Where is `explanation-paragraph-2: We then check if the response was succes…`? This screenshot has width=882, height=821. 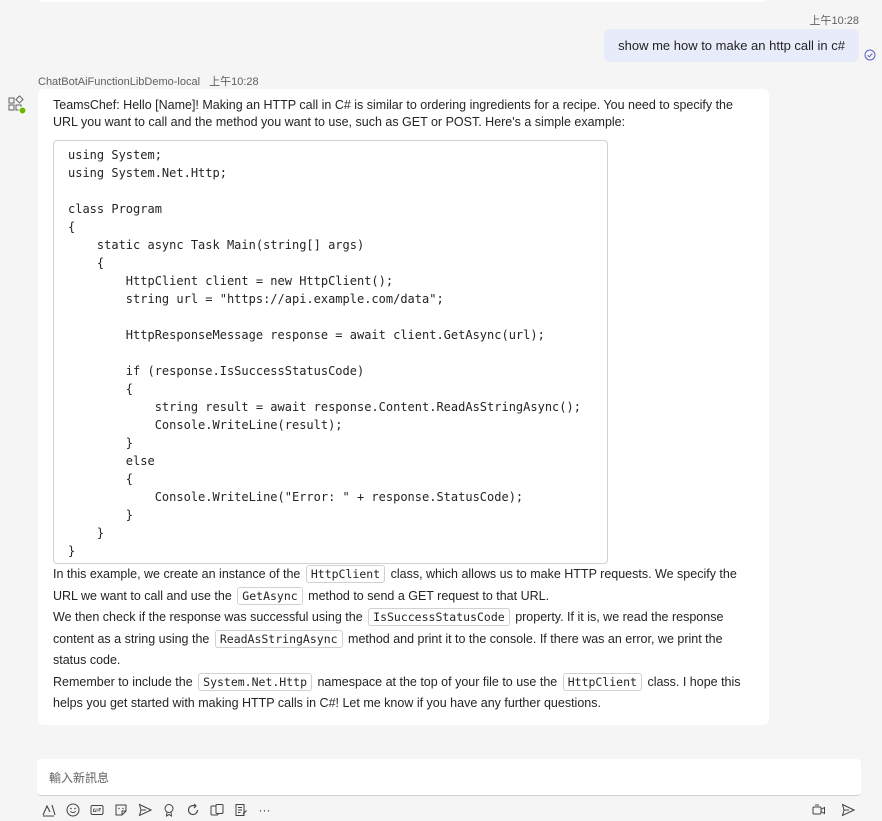
explanation-paragraph-2: We then check if the response was succes… is located at coordinates (398, 639).